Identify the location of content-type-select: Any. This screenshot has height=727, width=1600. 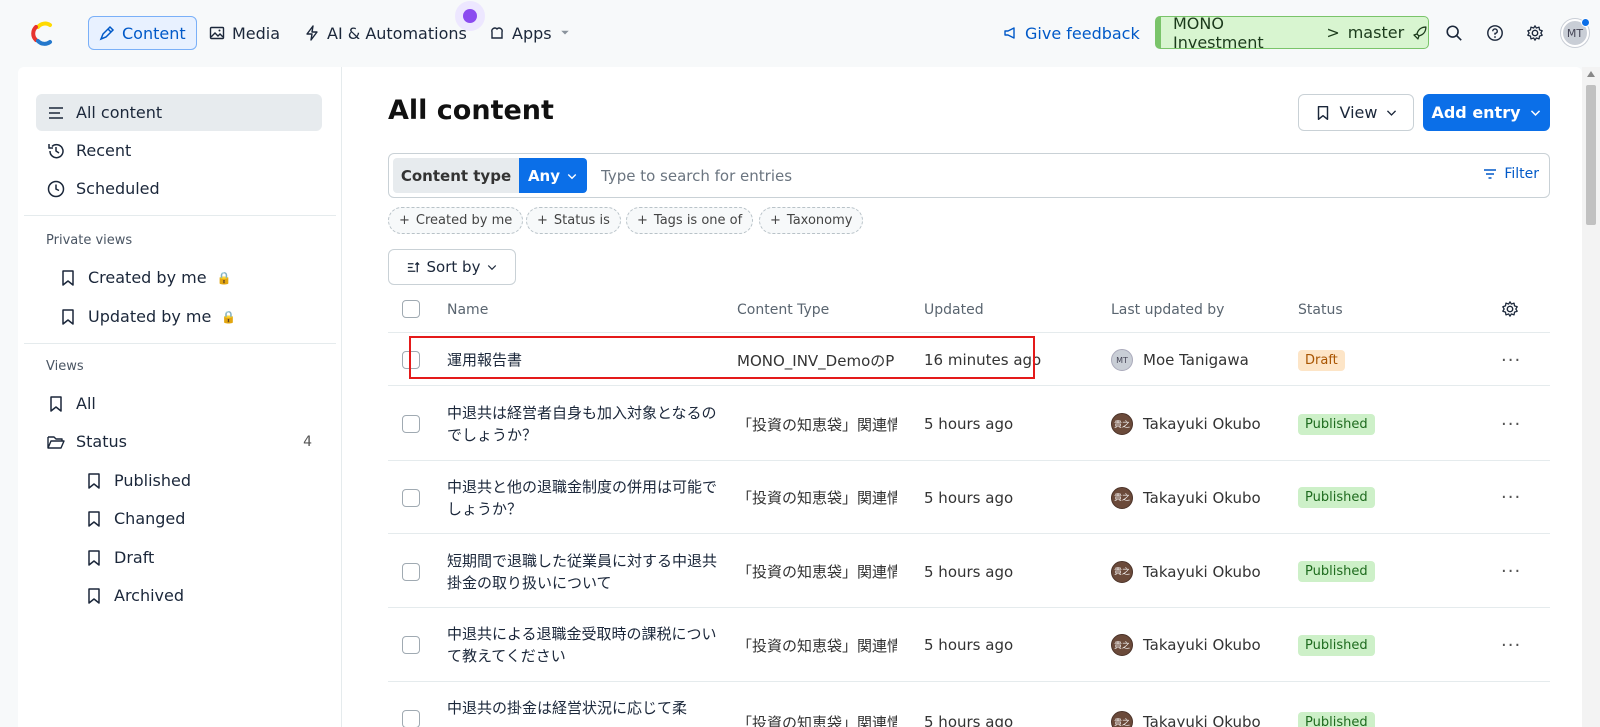
(553, 175).